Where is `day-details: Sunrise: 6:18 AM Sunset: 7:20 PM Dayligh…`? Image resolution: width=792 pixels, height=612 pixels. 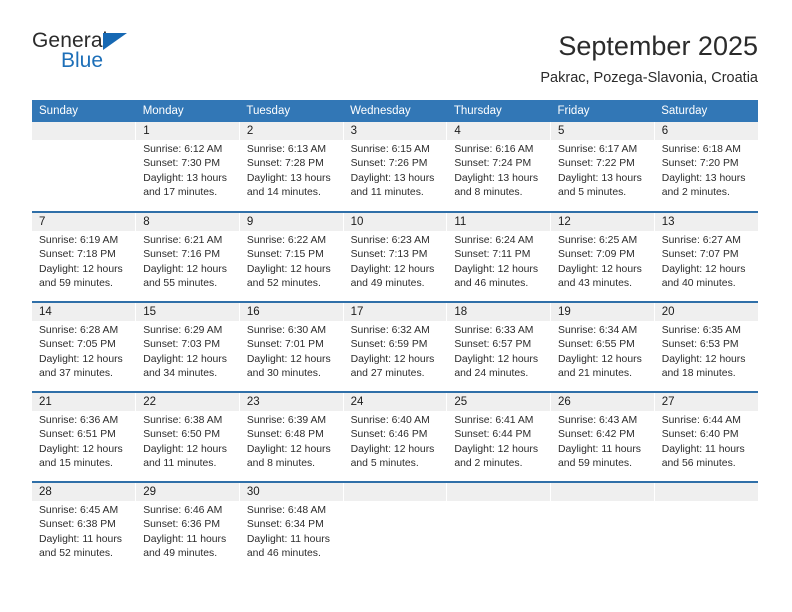 day-details: Sunrise: 6:18 AM Sunset: 7:20 PM Dayligh… is located at coordinates (706, 170).